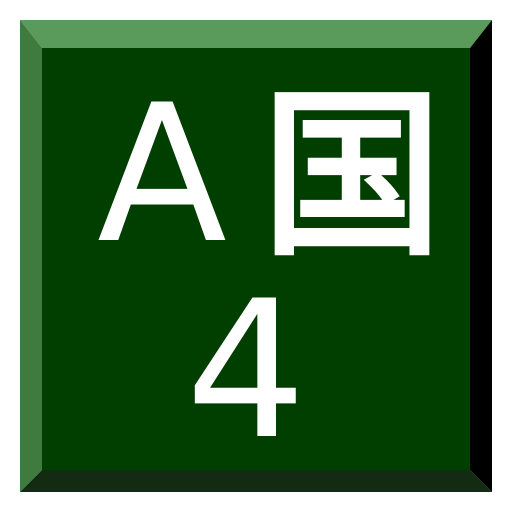 The width and height of the screenshot is (512, 512). What do you see at coordinates (481, 256) in the screenshot?
I see `bevel-right` at bounding box center [481, 256].